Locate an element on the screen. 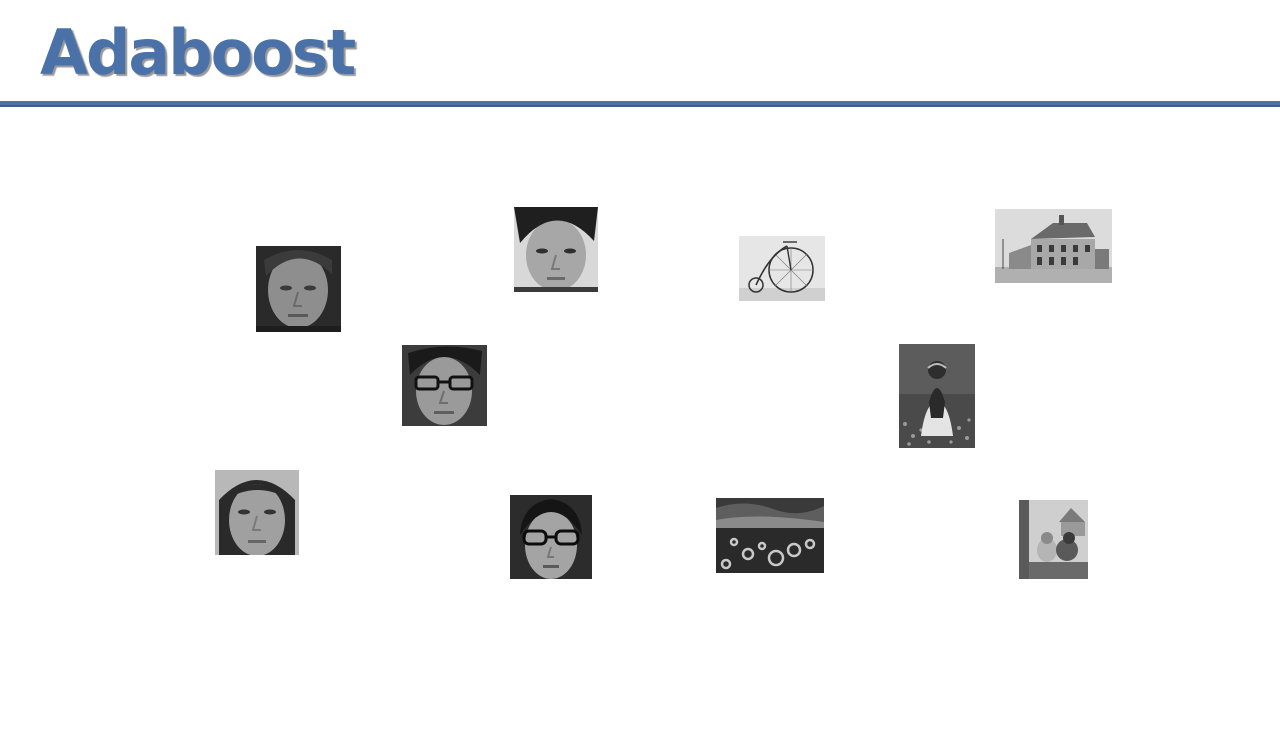 The height and width of the screenshot is (738, 1280). slide-title: Adaboost is located at coordinates (198, 52).